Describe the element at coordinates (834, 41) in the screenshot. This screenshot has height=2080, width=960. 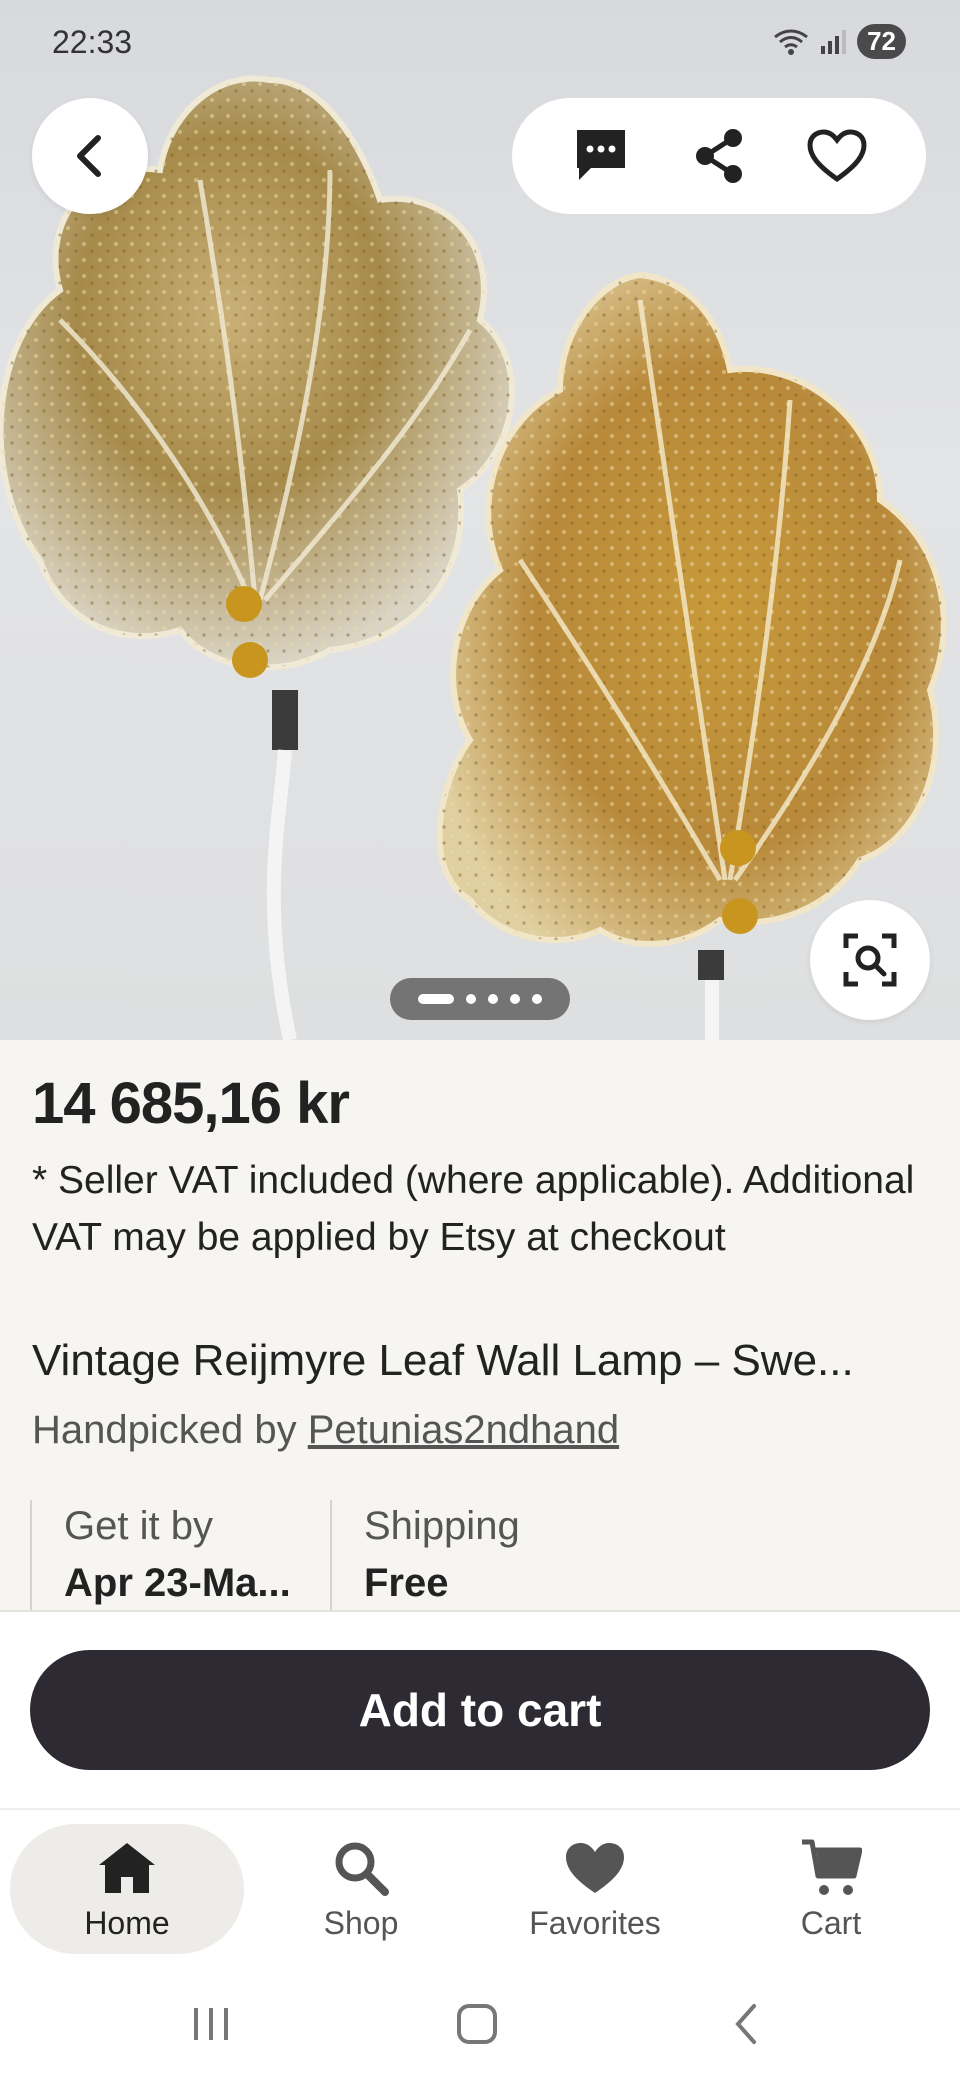
I see `signal-icon` at that location.